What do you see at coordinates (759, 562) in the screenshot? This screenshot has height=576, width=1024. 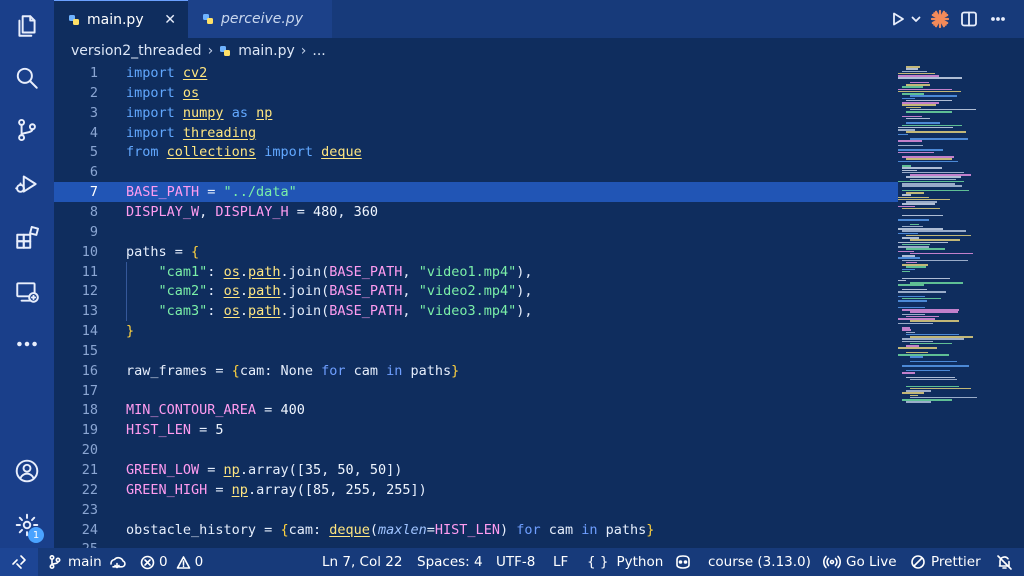 I see `python-interpreter: course (3.13.0)` at bounding box center [759, 562].